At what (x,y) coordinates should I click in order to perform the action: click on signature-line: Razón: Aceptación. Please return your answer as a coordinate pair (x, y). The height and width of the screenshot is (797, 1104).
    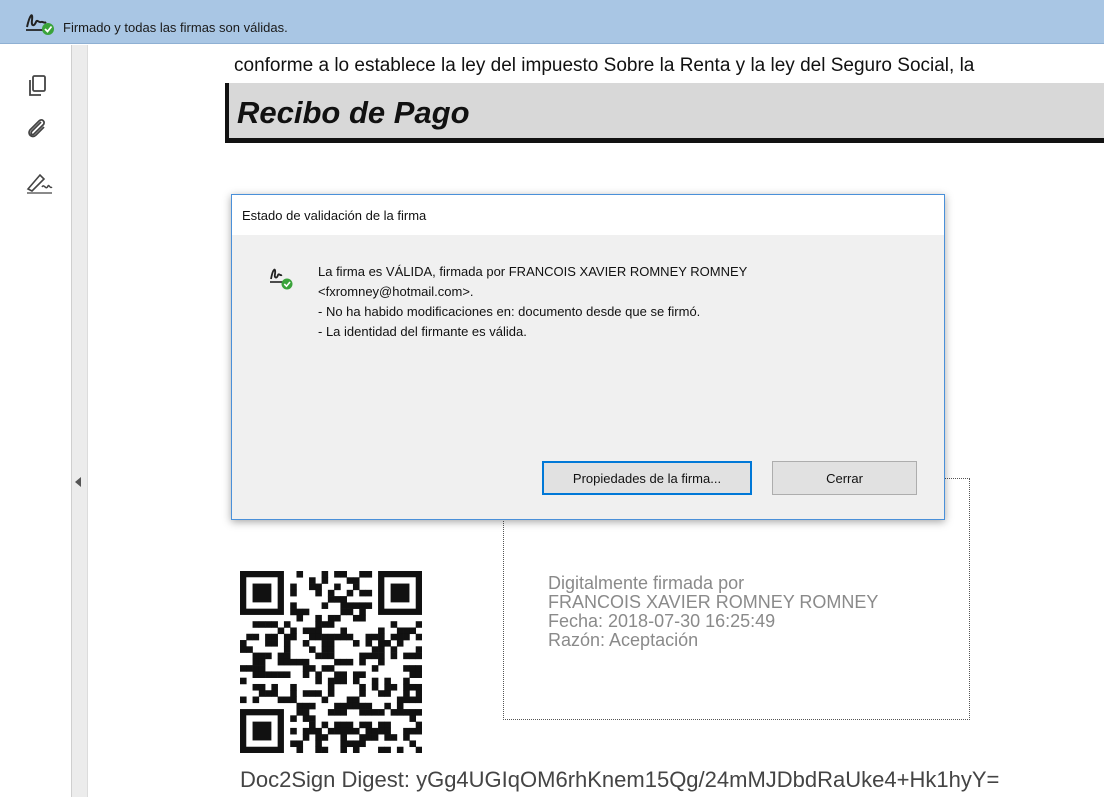
    Looking at the image, I should click on (623, 640).